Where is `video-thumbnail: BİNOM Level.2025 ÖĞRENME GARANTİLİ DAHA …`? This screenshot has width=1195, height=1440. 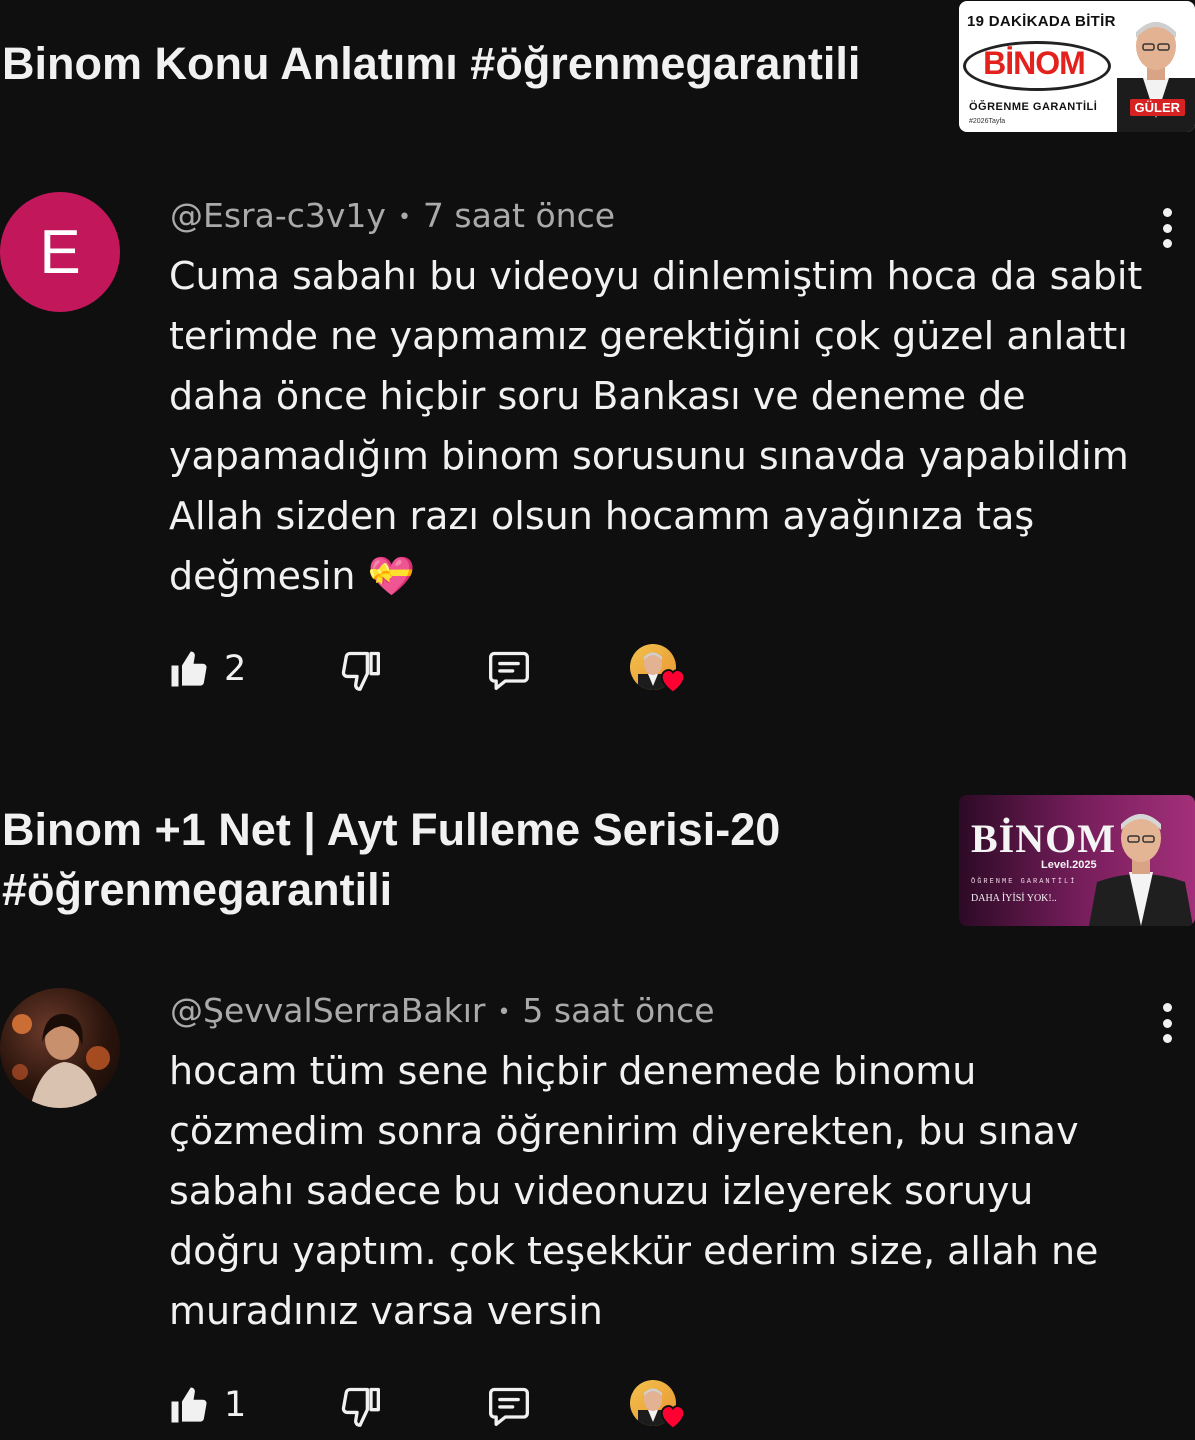 video-thumbnail: BİNOM Level.2025 ÖĞRENME GARANTİLİ DAHA … is located at coordinates (1077, 860).